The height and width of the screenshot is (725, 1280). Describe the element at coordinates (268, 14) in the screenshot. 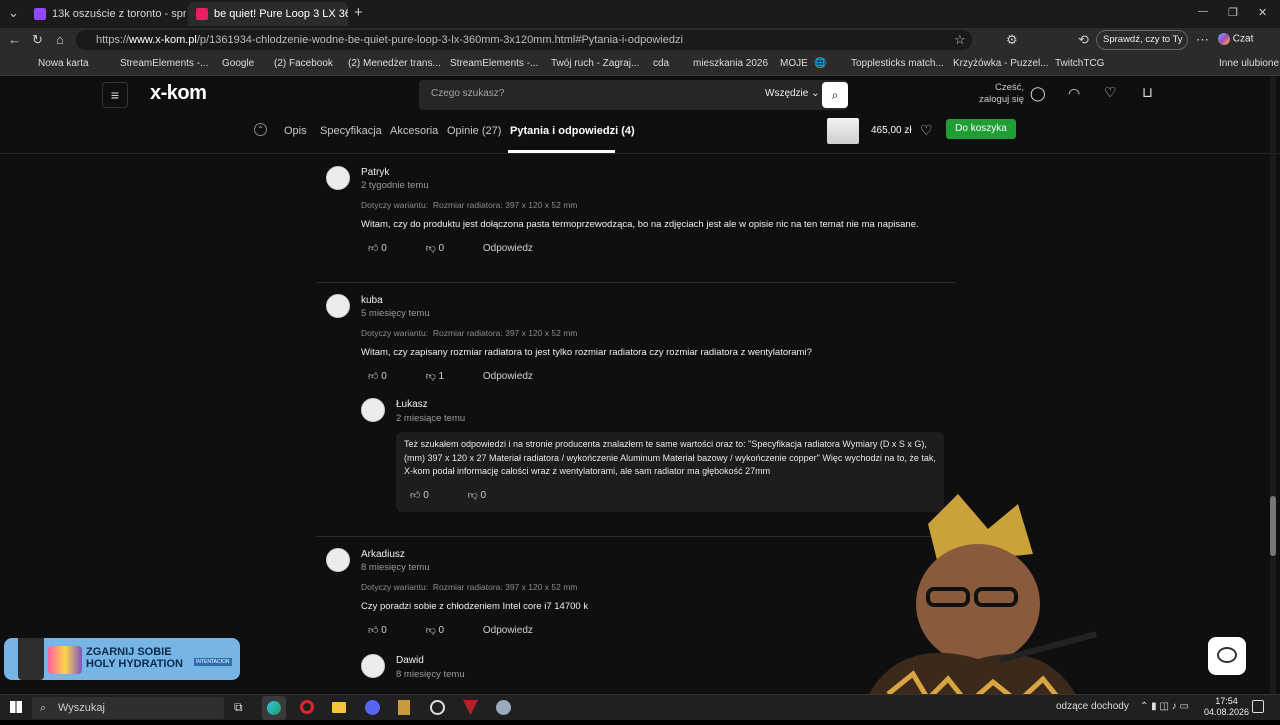

I see `tab-2: be quiet! Pure Loop 3 LX 360mm 3 ✕` at that location.